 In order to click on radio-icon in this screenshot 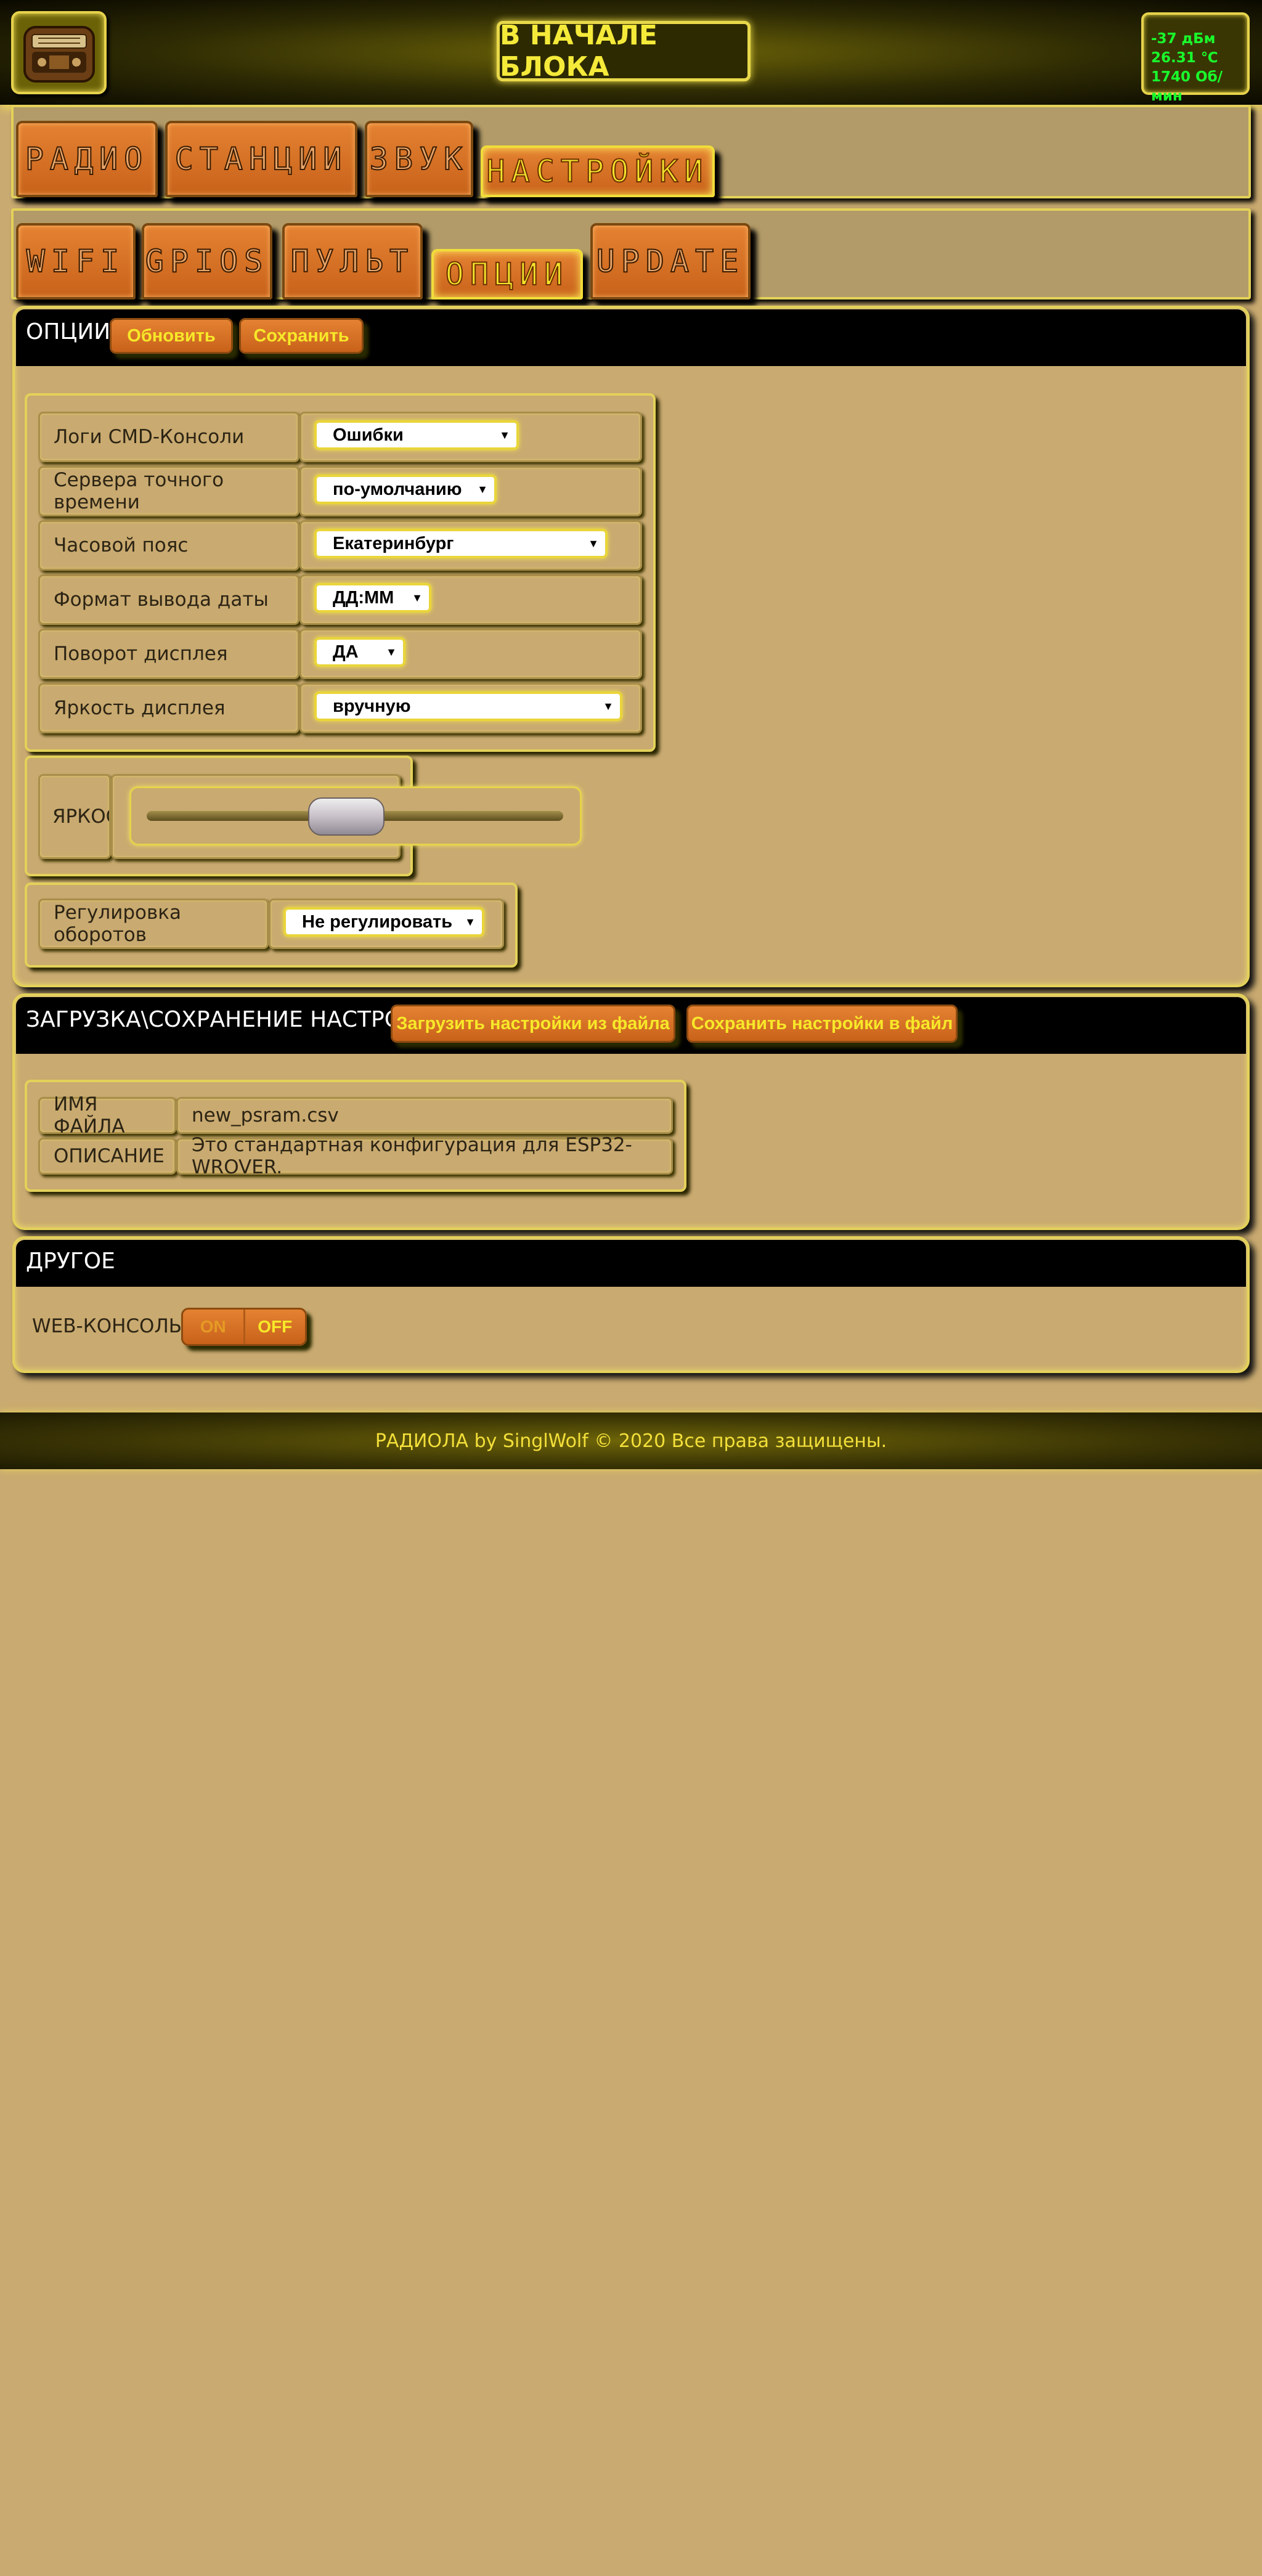, I will do `click(59, 54)`.